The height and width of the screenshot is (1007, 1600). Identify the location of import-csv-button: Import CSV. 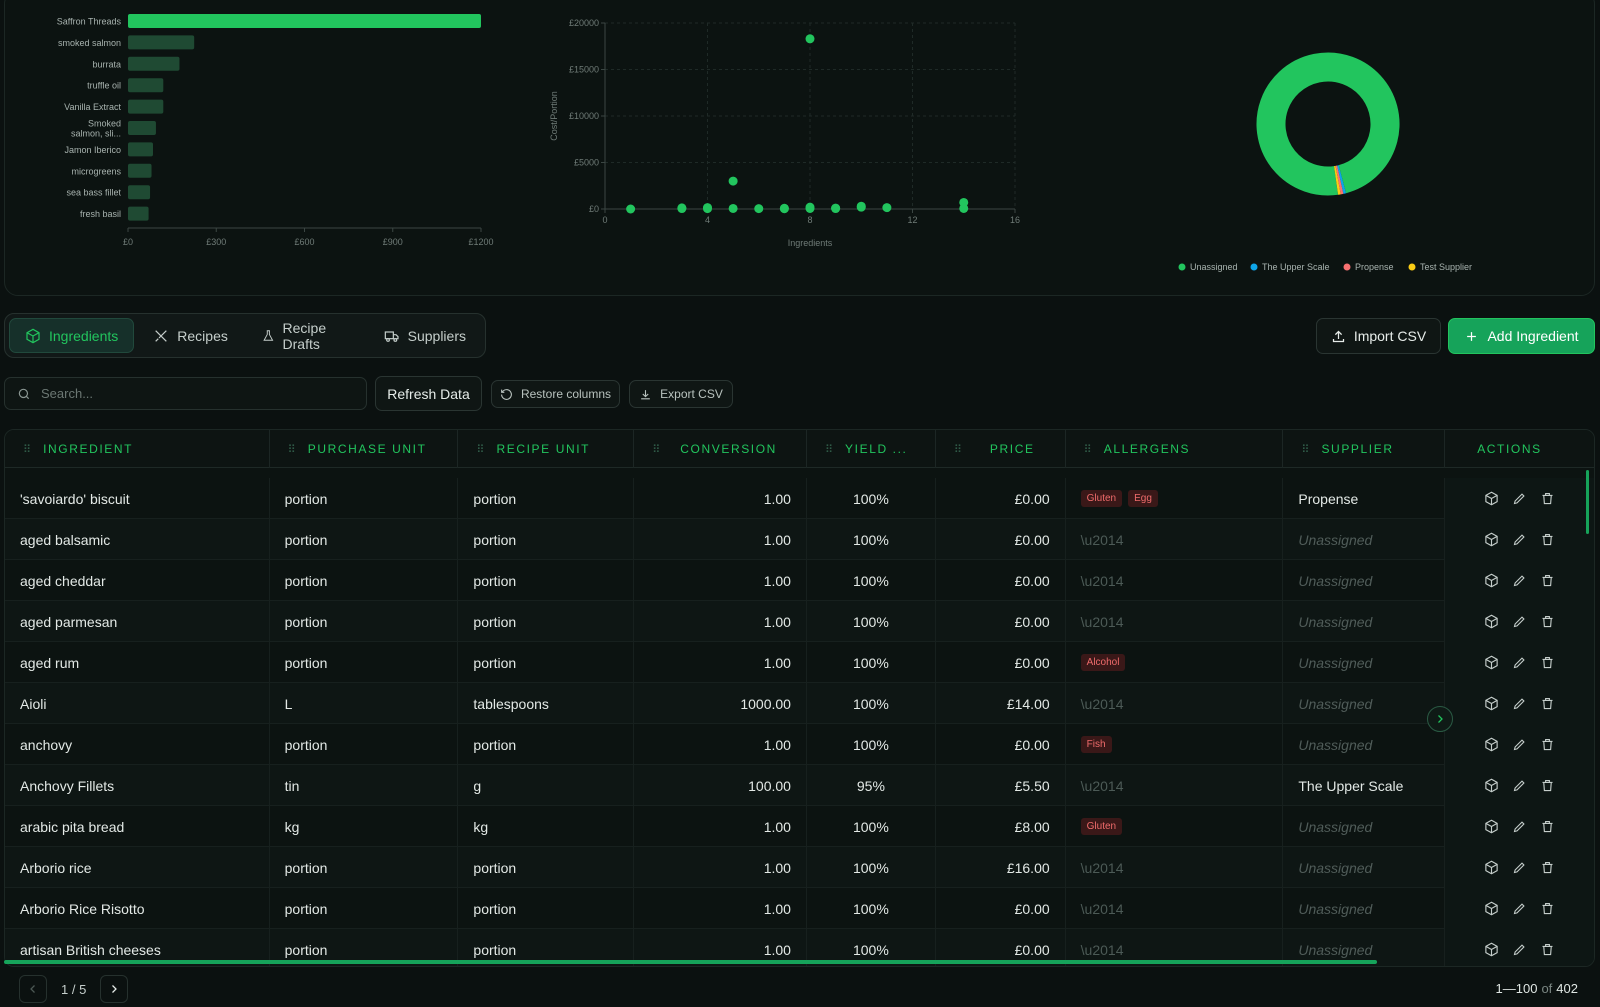
(1378, 336).